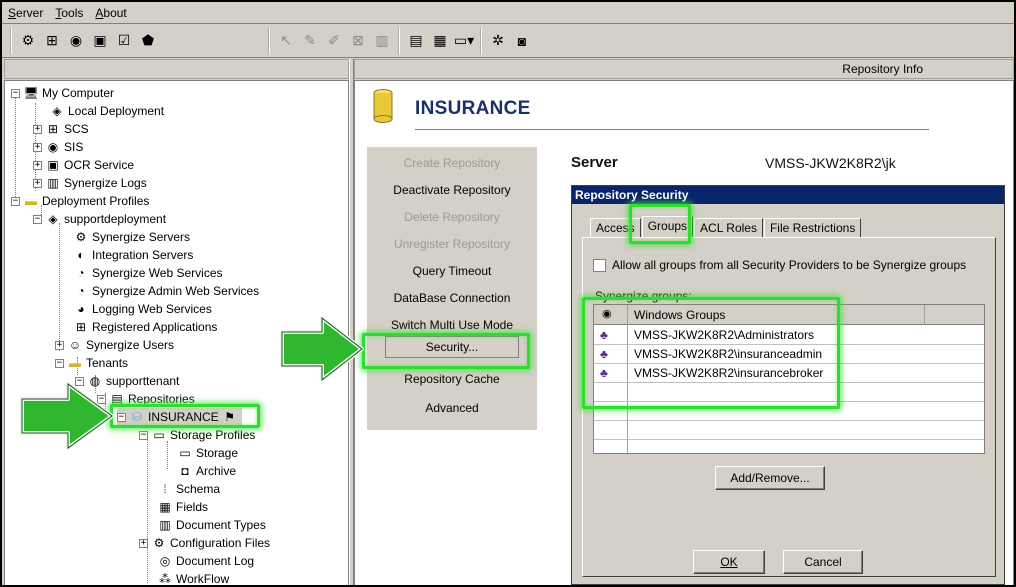 The image size is (1016, 587). I want to click on title-divider, so click(672, 129).